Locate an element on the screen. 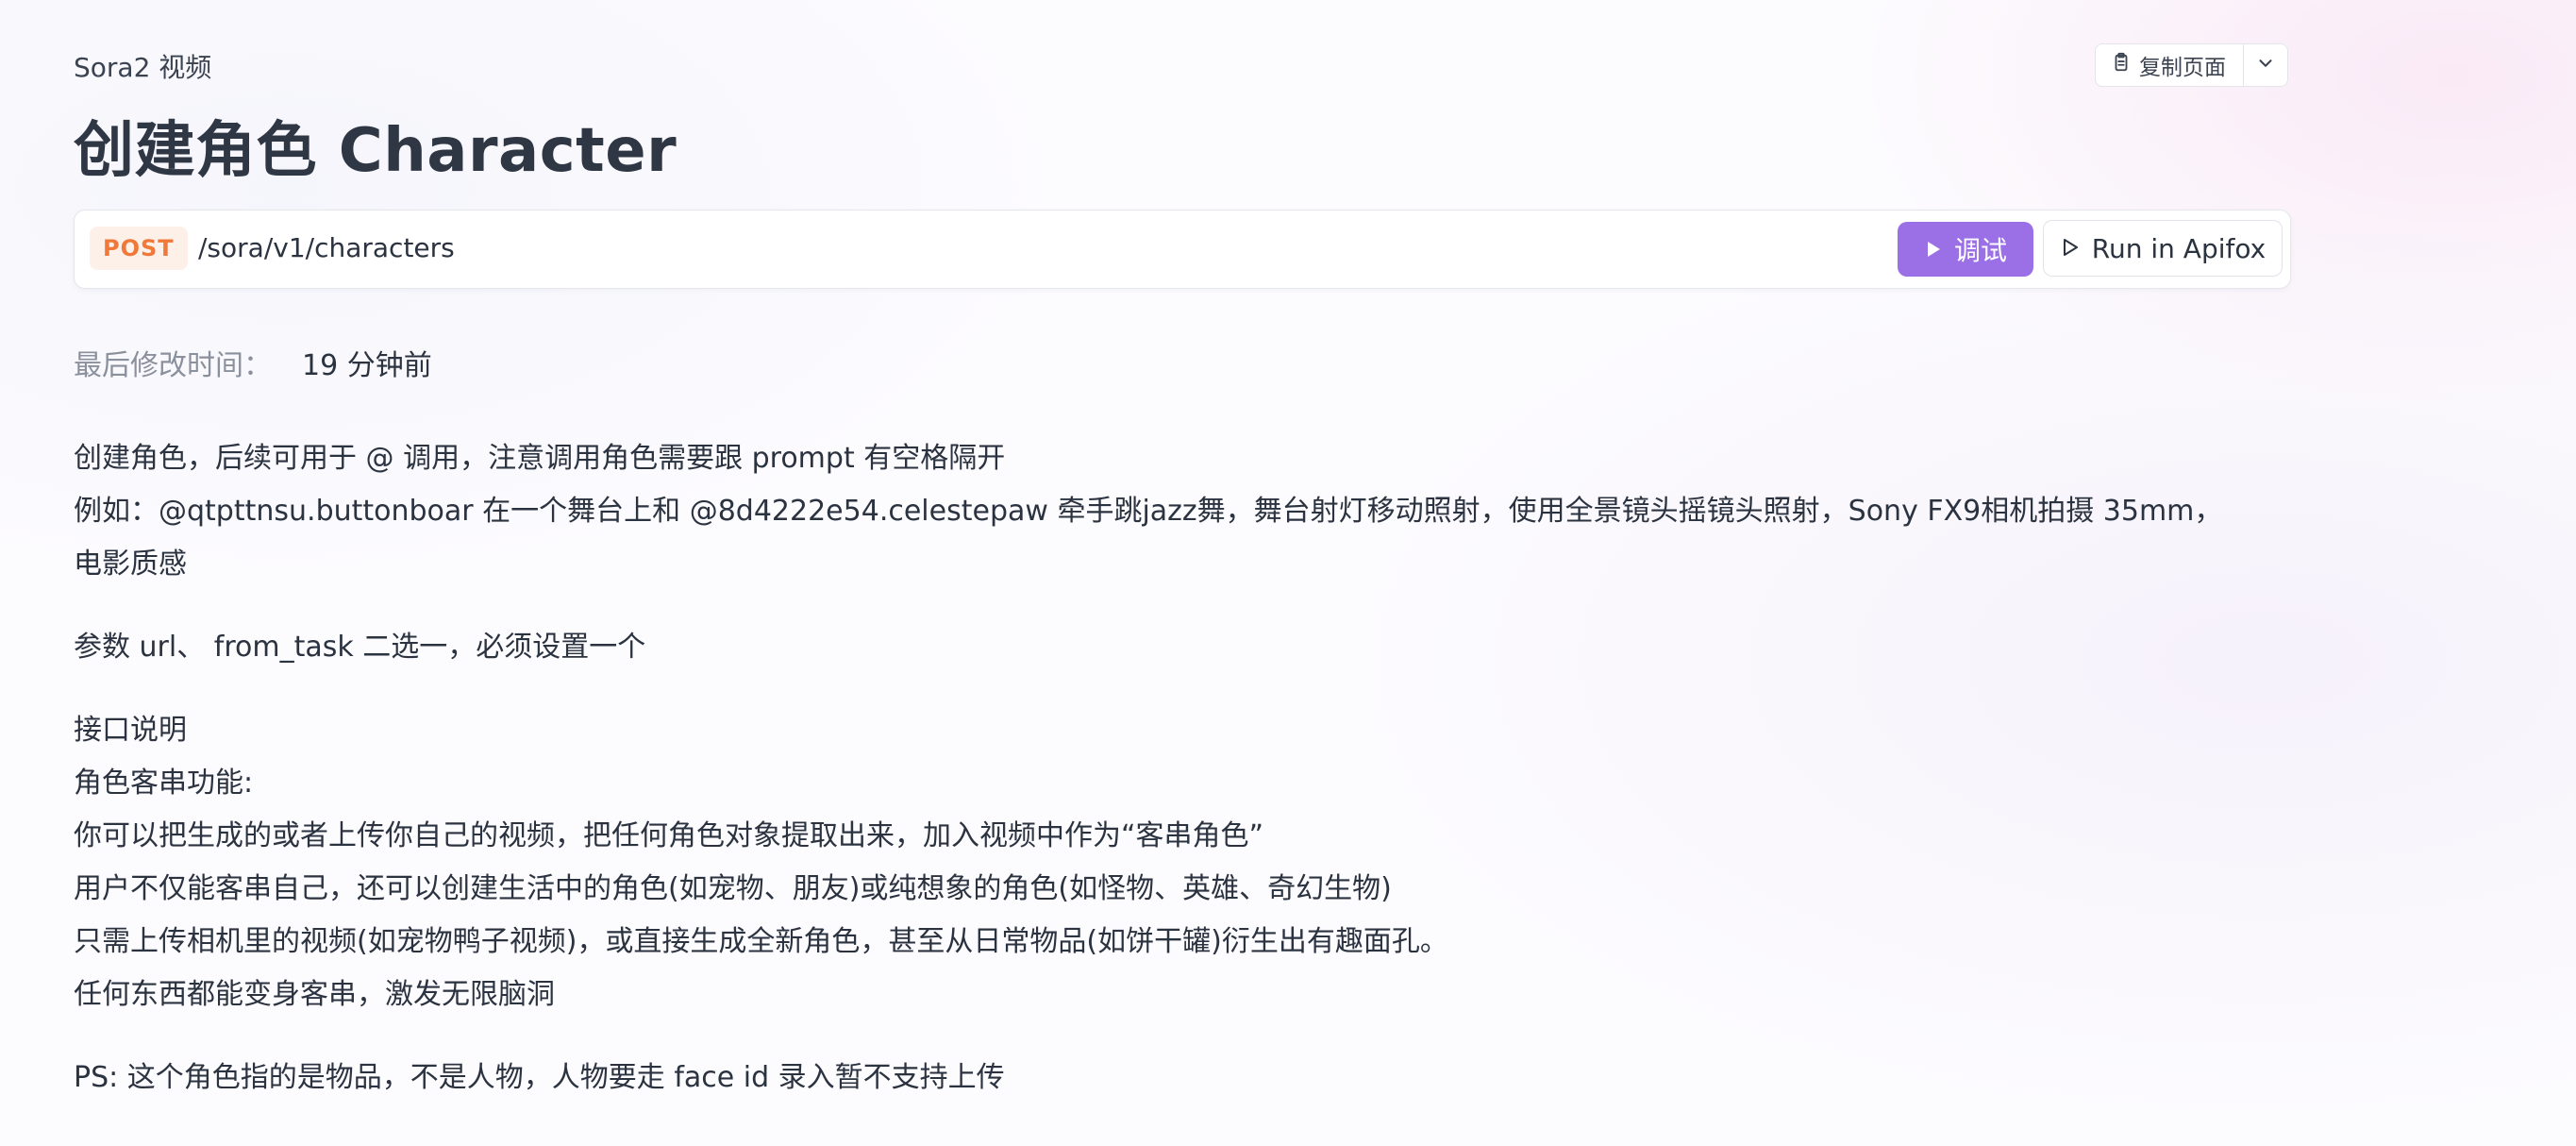 The width and height of the screenshot is (2576, 1146). description-line: 接口说明 is located at coordinates (130, 730).